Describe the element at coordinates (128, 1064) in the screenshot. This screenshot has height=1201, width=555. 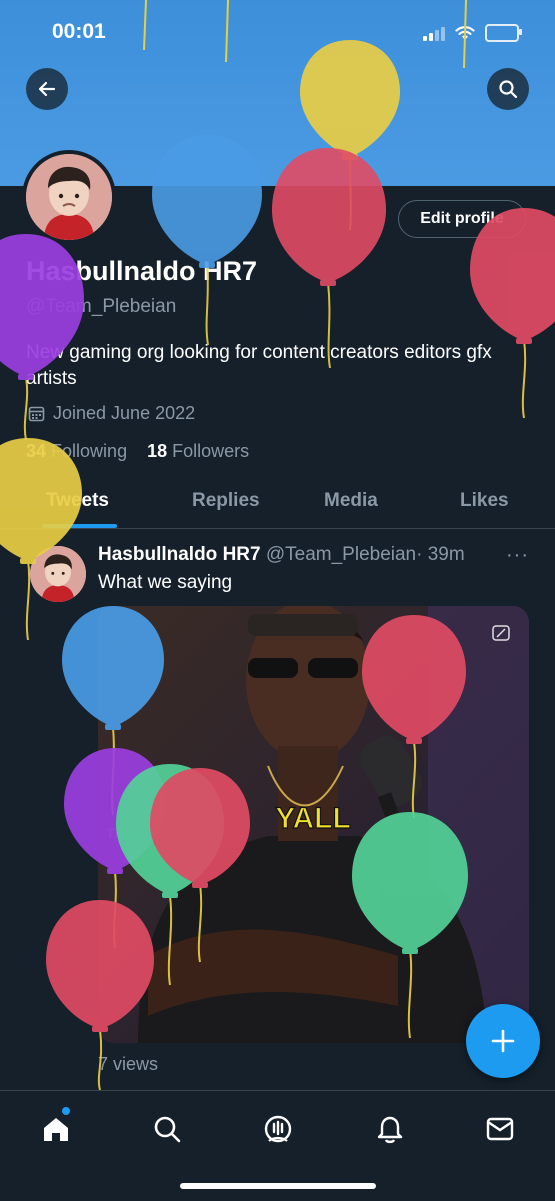
I see `tweet-views: 7 views` at that location.